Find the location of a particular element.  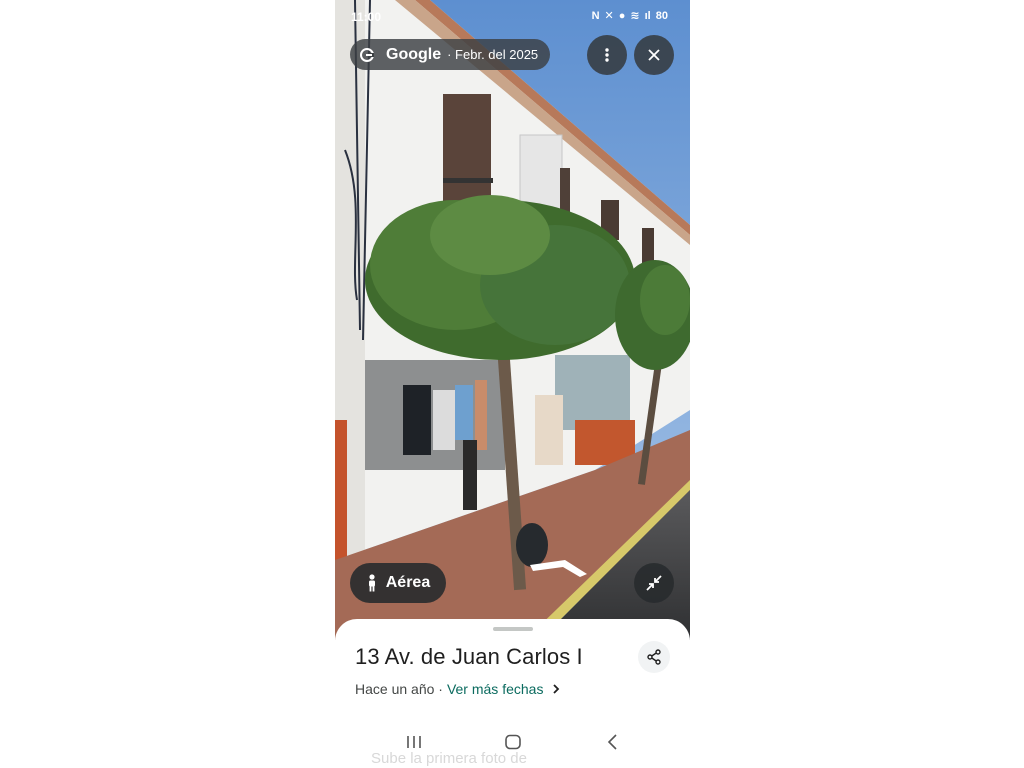

close-icon is located at coordinates (654, 55).